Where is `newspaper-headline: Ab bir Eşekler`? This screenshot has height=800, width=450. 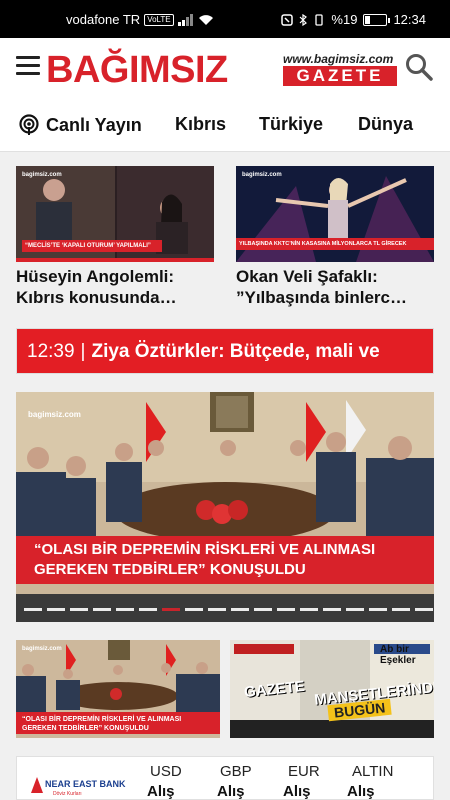 newspaper-headline: Ab bir Eşekler is located at coordinates (398, 655).